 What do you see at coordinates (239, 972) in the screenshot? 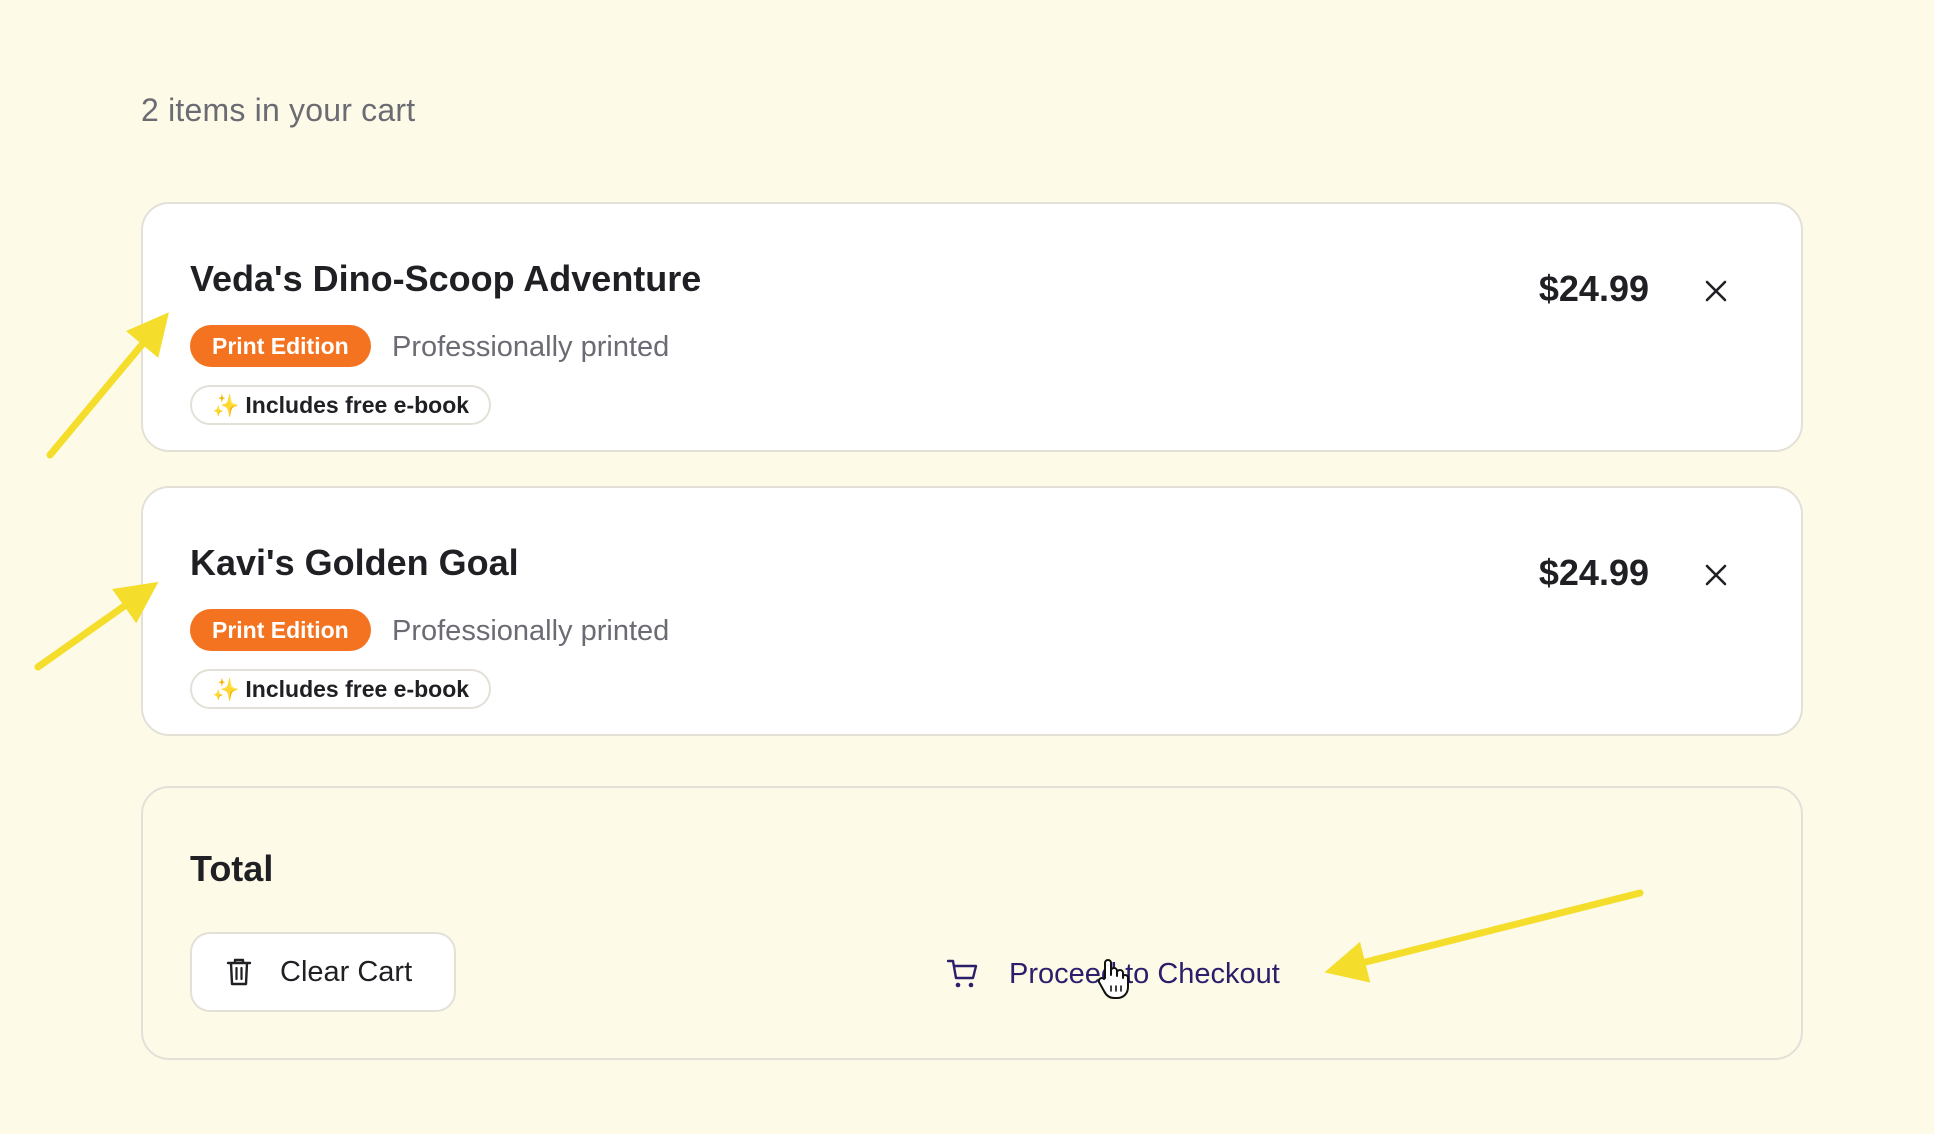
I see `trash-icon` at bounding box center [239, 972].